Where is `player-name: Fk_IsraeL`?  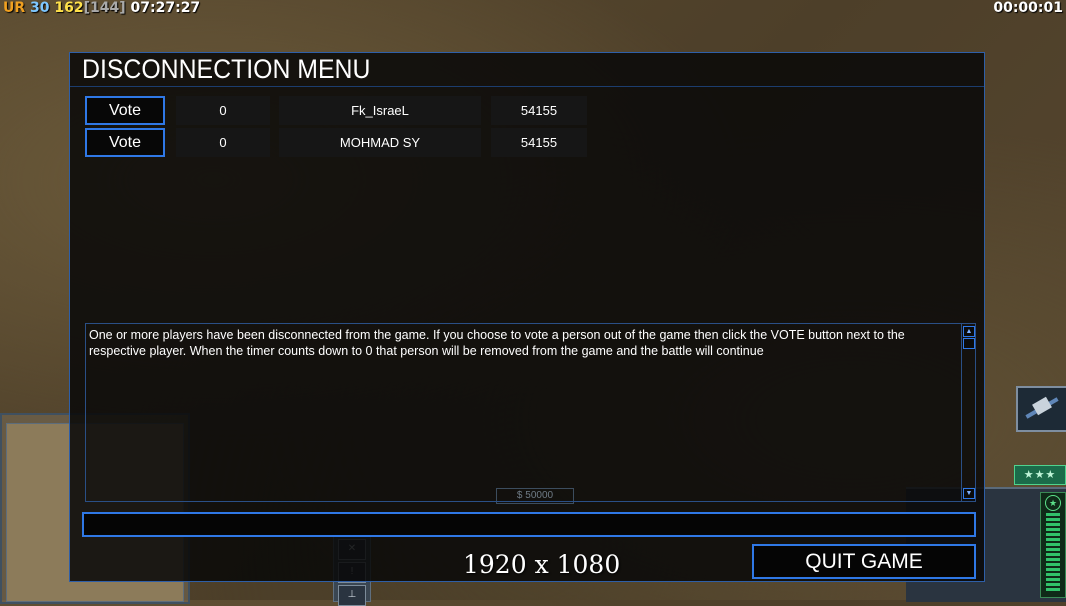 player-name: Fk_IsraeL is located at coordinates (380, 110).